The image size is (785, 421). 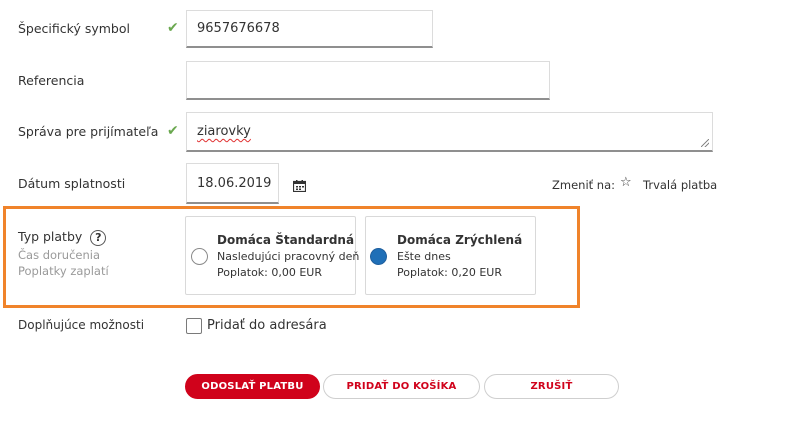 I want to click on payment-type-label: Typ platby ?, so click(x=62, y=237).